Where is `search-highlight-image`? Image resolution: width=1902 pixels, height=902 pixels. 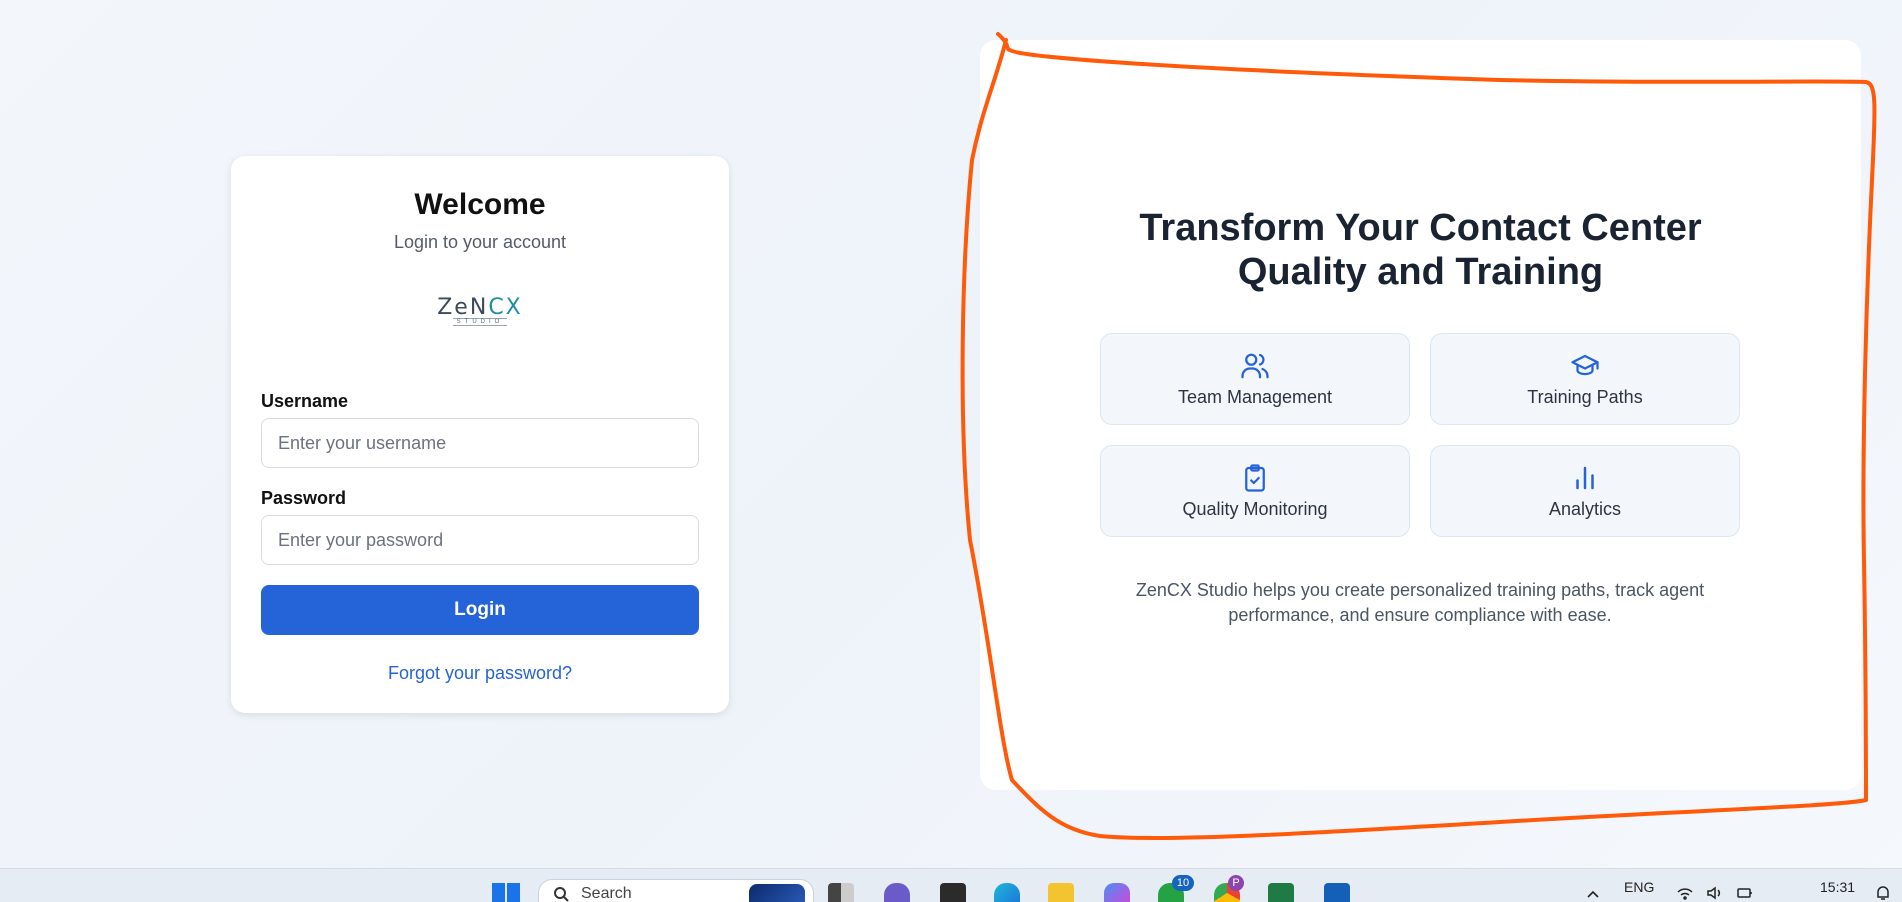
search-highlight-image is located at coordinates (777, 893).